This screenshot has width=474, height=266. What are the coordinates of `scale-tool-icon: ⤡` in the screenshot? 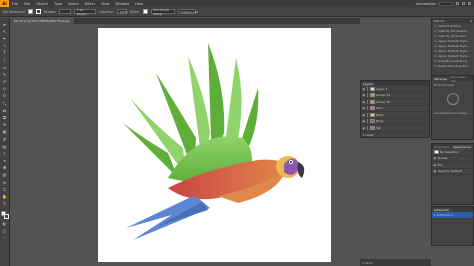 It's located at (5, 103).